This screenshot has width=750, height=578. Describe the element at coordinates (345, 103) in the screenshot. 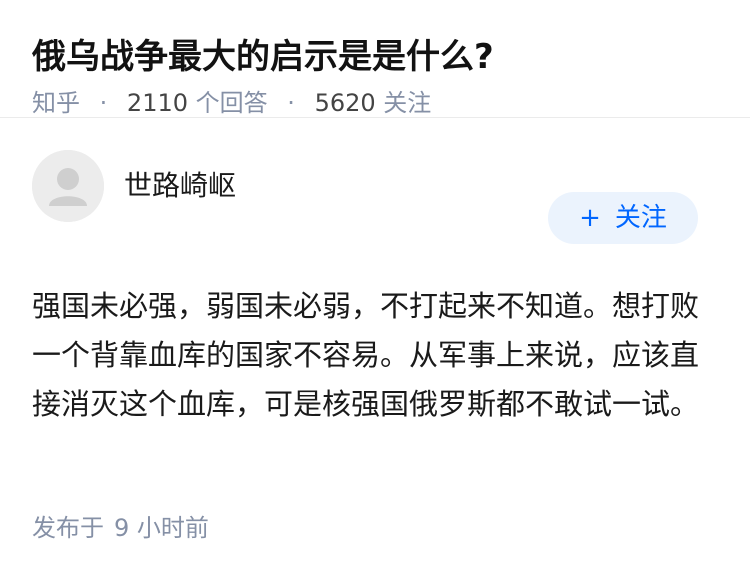

I see `follow-count: 5620` at that location.